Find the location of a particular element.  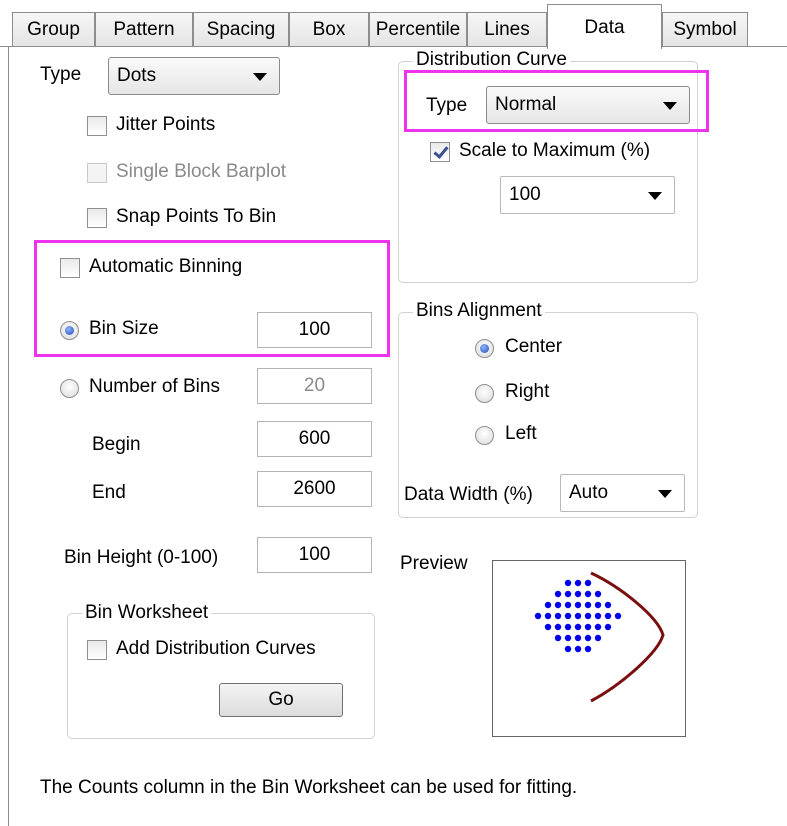

bin-worksheet-title: Bin Worksheet is located at coordinates (147, 613).